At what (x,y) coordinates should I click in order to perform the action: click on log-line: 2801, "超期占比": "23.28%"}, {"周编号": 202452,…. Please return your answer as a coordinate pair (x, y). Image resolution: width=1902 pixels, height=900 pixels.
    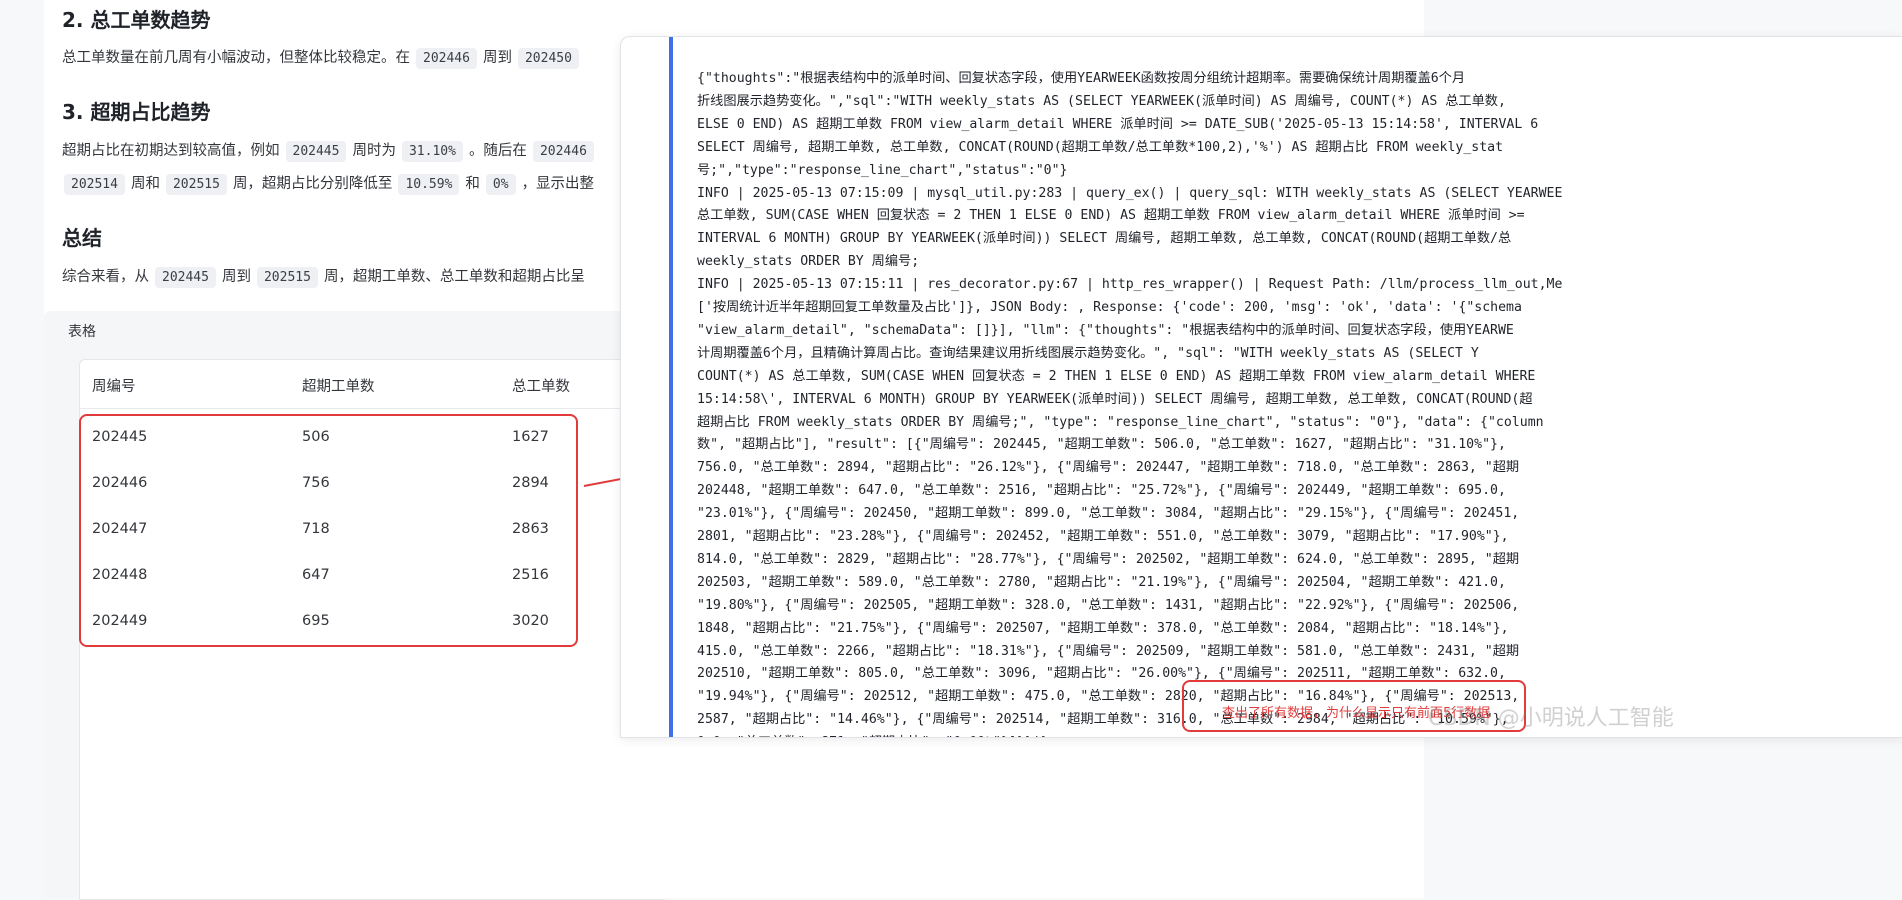
    Looking at the image, I should click on (1103, 536).